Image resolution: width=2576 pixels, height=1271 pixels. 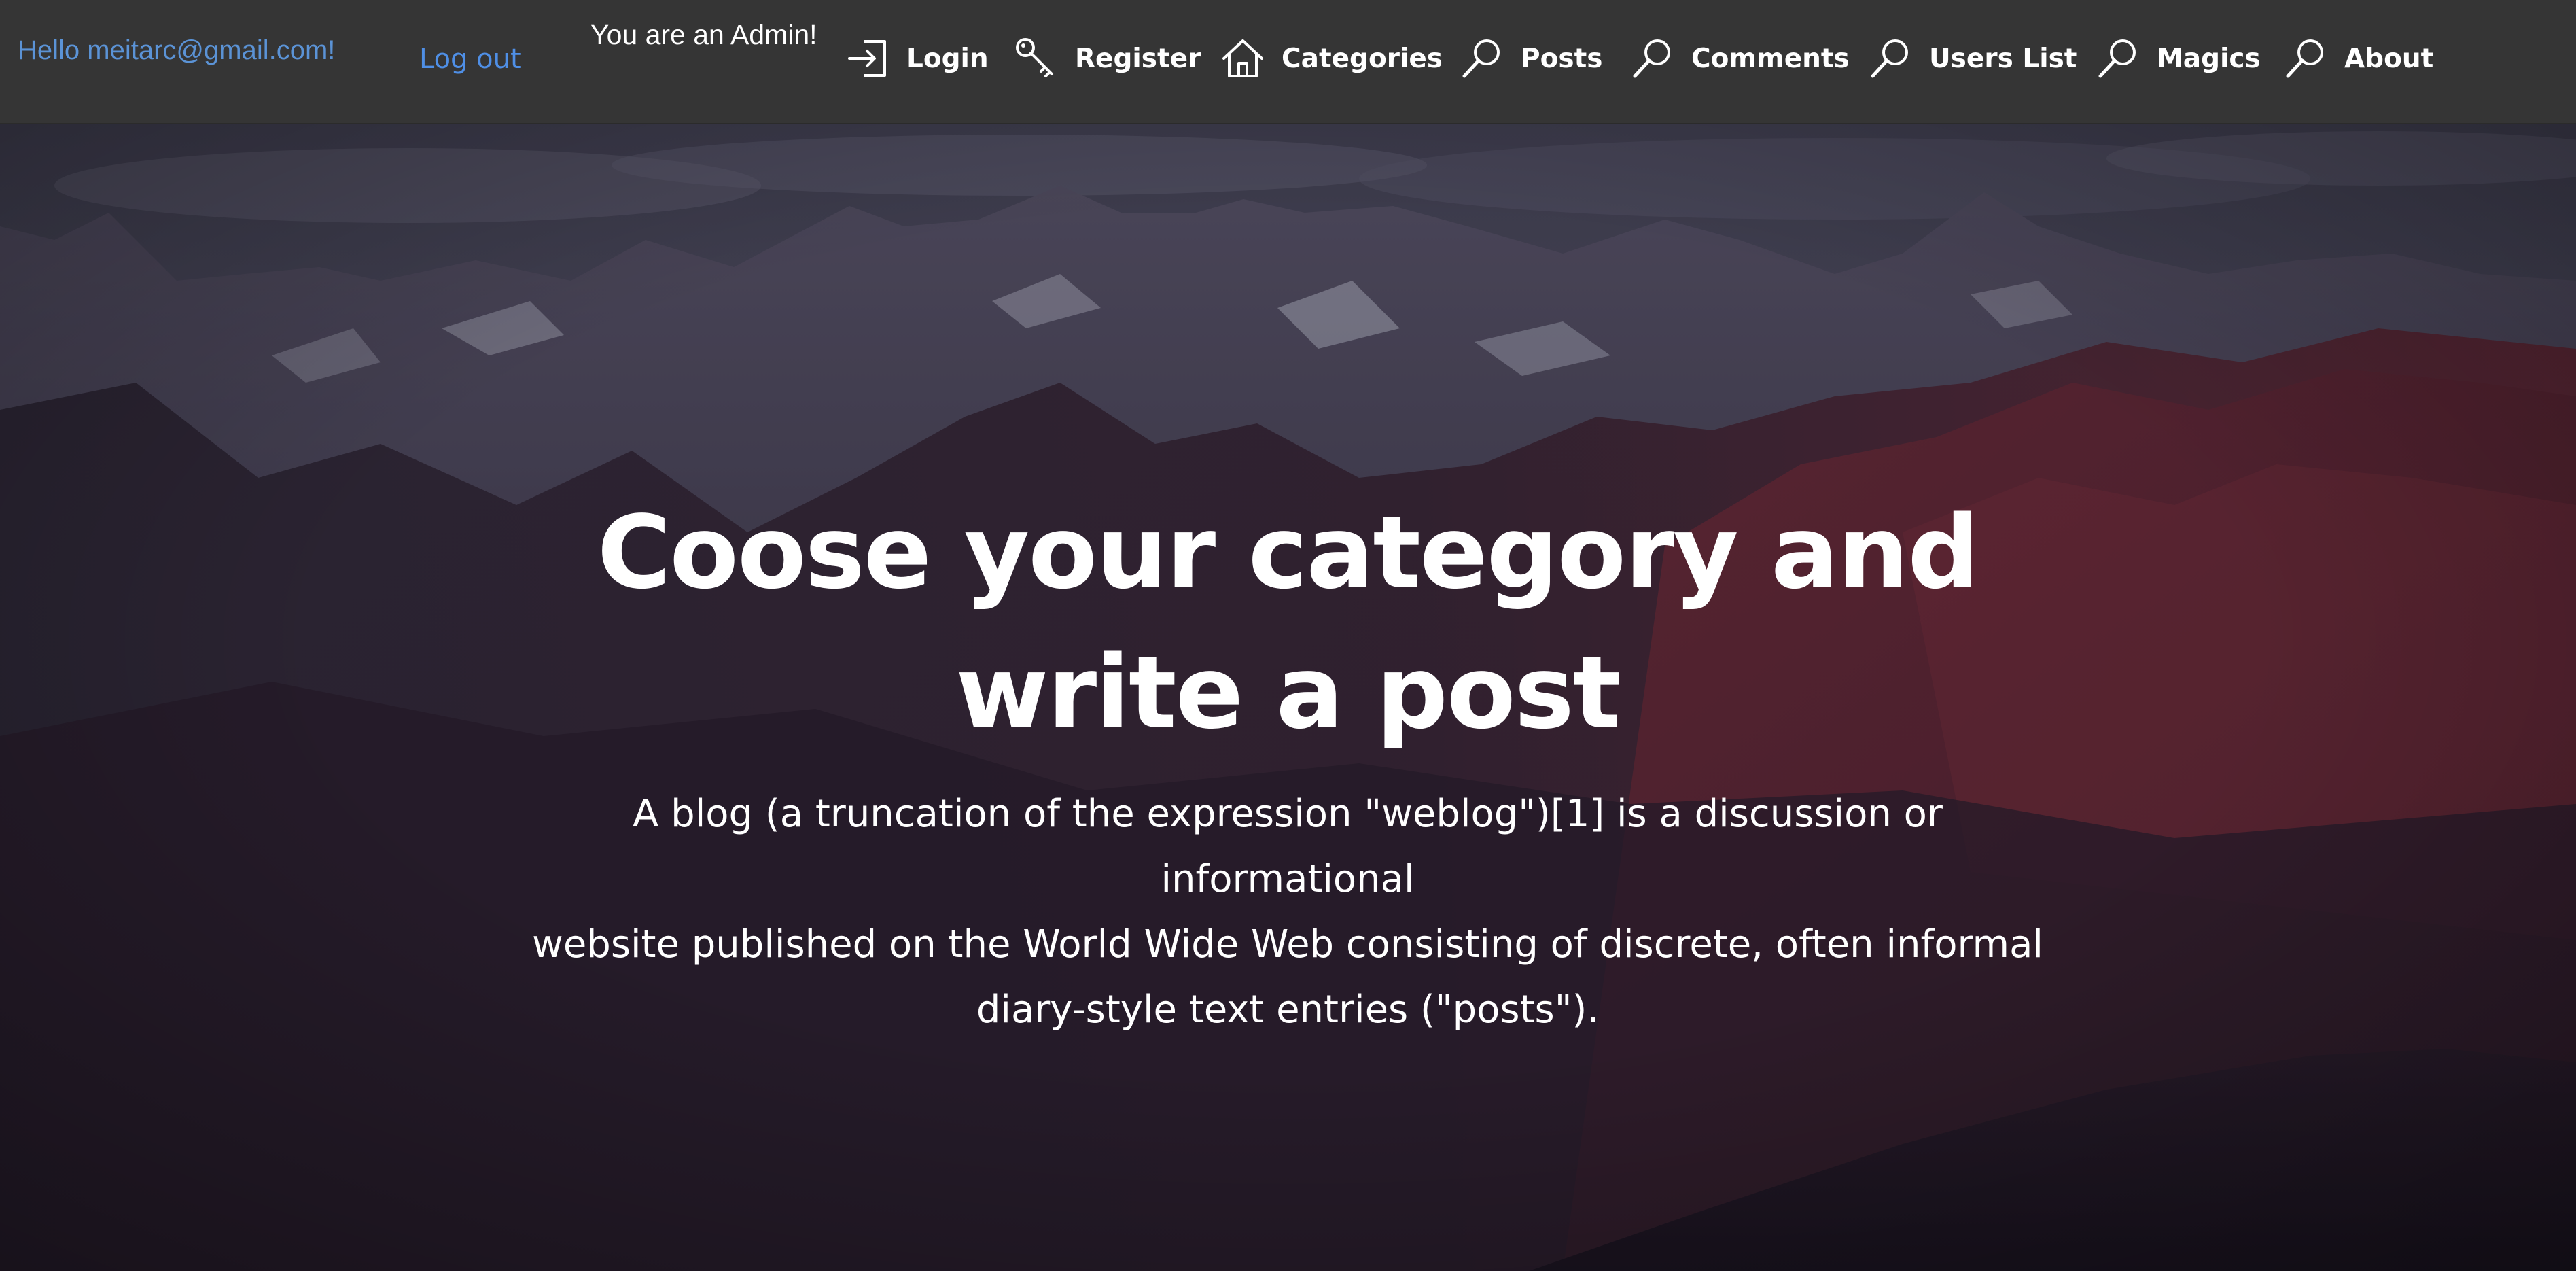 I want to click on nav-item-label: Posts, so click(x=1562, y=58).